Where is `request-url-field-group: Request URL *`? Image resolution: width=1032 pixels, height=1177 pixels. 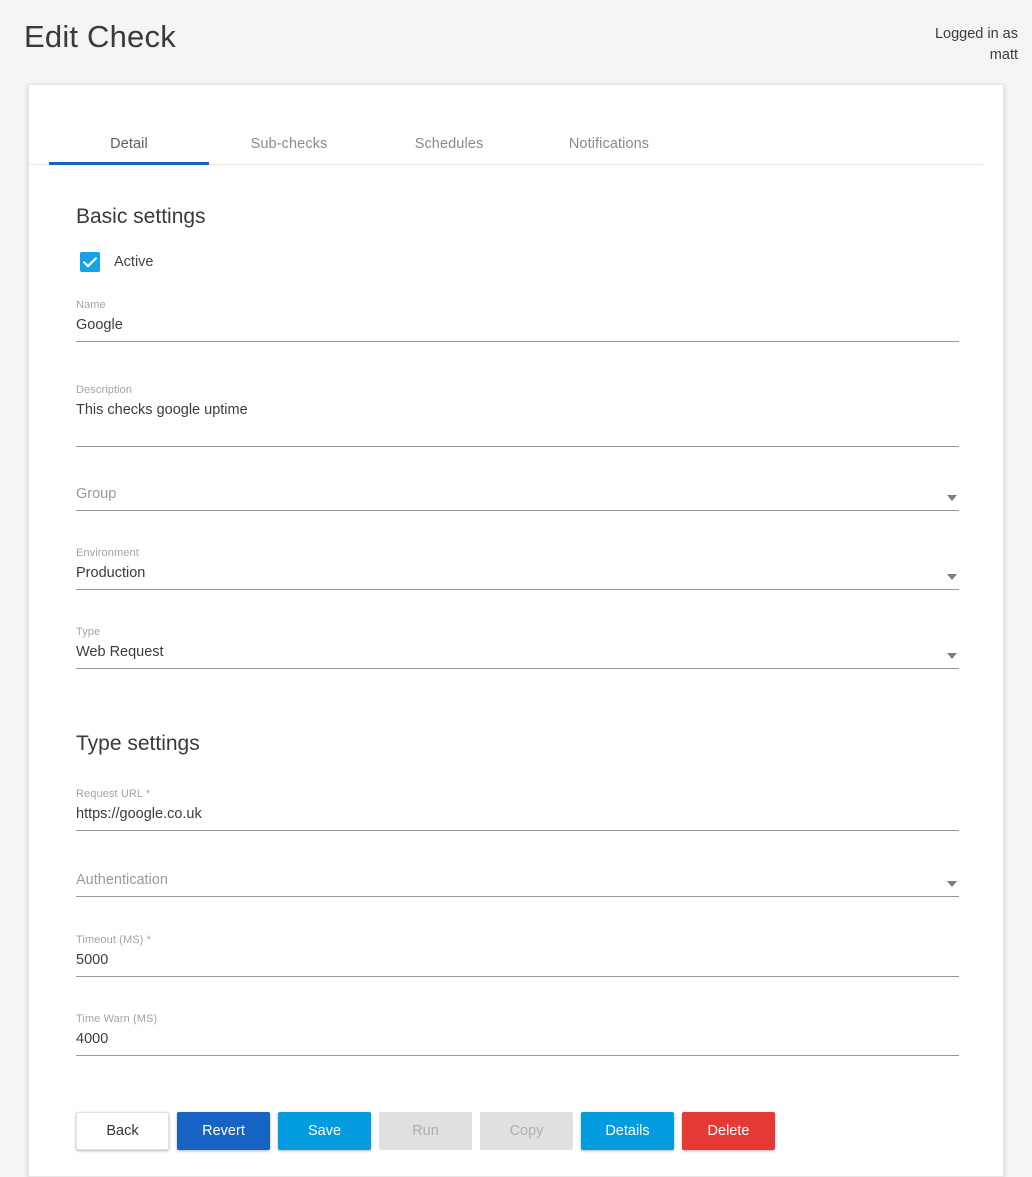
request-url-field-group: Request URL * is located at coordinates (517, 802).